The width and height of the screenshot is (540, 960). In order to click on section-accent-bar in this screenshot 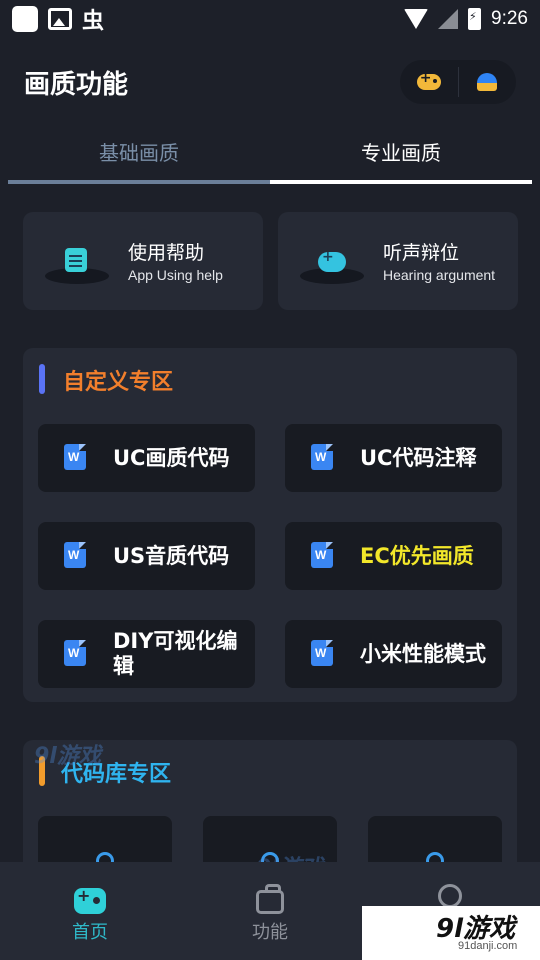, I will do `click(42, 379)`.